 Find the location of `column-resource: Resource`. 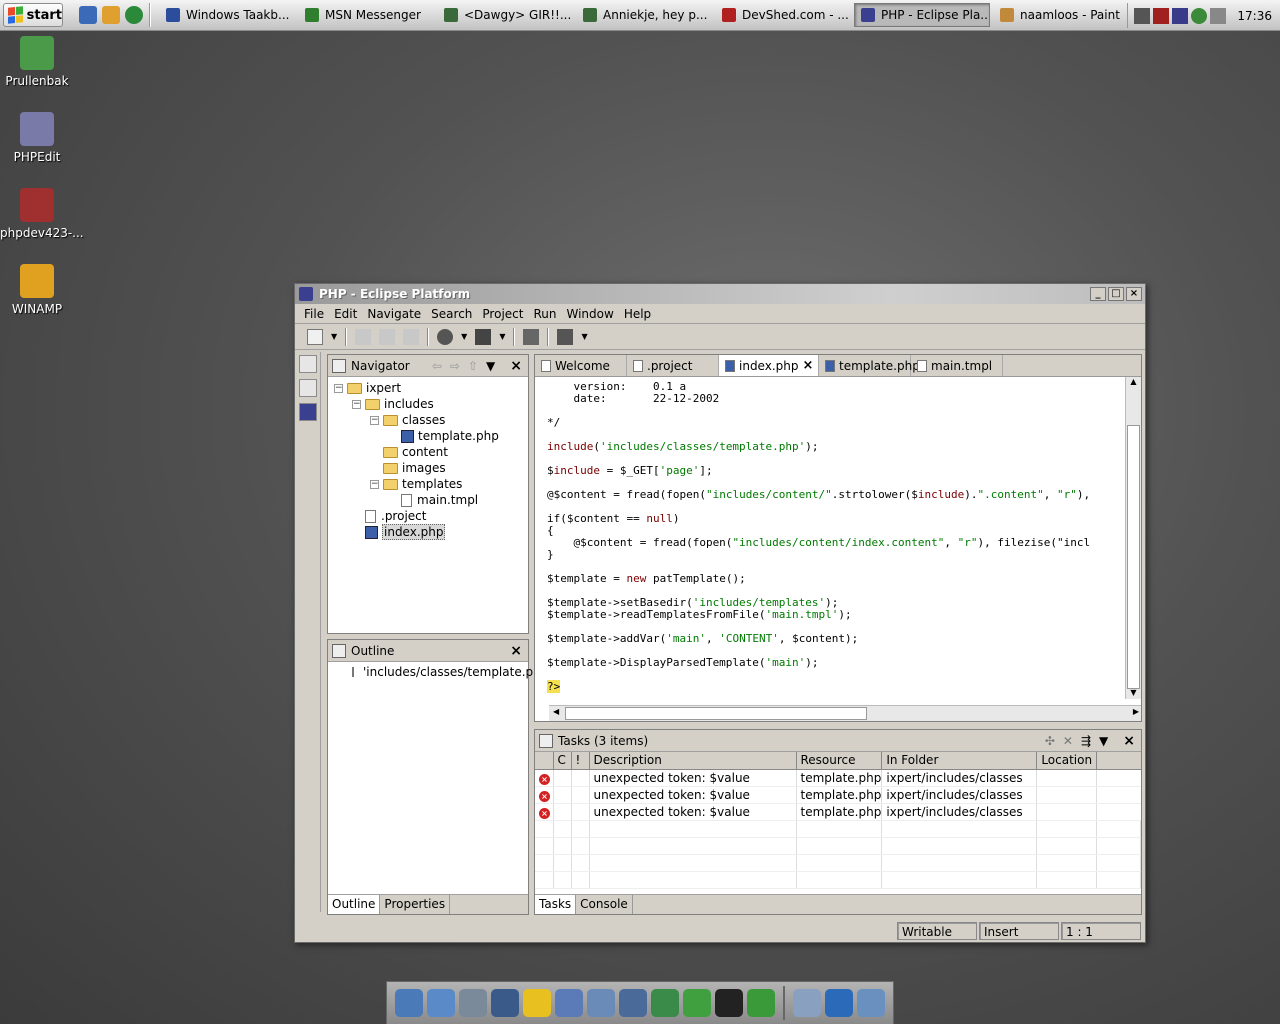

column-resource: Resource is located at coordinates (839, 761).